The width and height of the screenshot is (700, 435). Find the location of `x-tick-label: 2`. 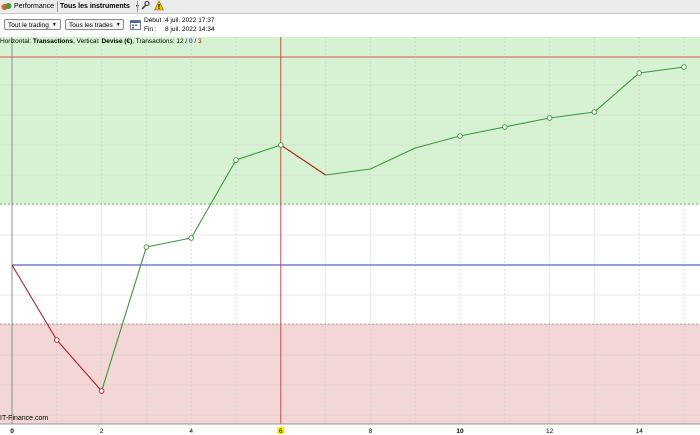

x-tick-label: 2 is located at coordinates (102, 431).